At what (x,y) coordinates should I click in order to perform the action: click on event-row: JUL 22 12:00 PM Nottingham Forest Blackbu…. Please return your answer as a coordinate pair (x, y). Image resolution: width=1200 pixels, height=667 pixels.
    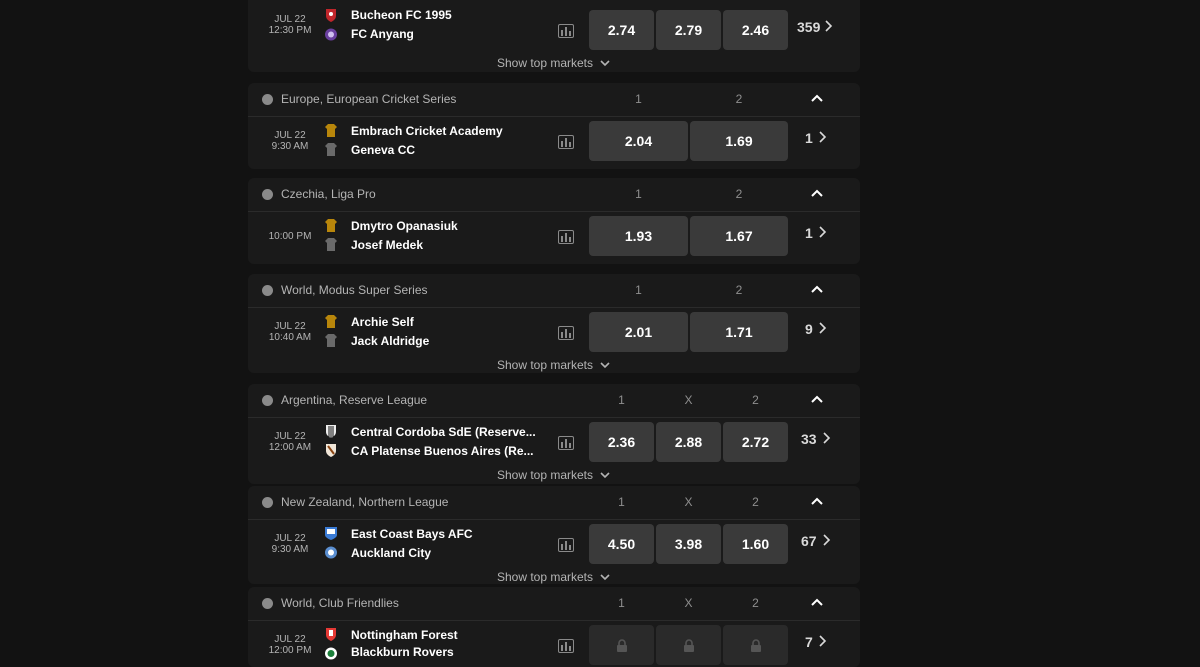
    Looking at the image, I should click on (554, 644).